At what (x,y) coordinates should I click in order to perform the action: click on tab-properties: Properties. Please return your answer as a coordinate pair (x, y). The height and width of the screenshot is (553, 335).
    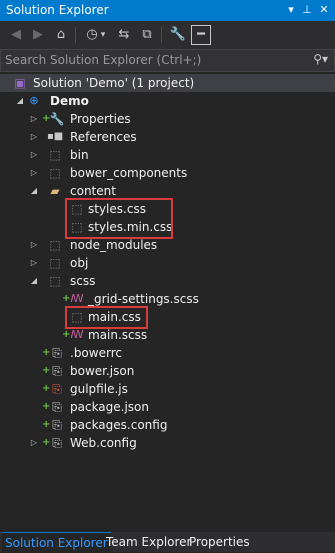
    Looking at the image, I should click on (219, 542).